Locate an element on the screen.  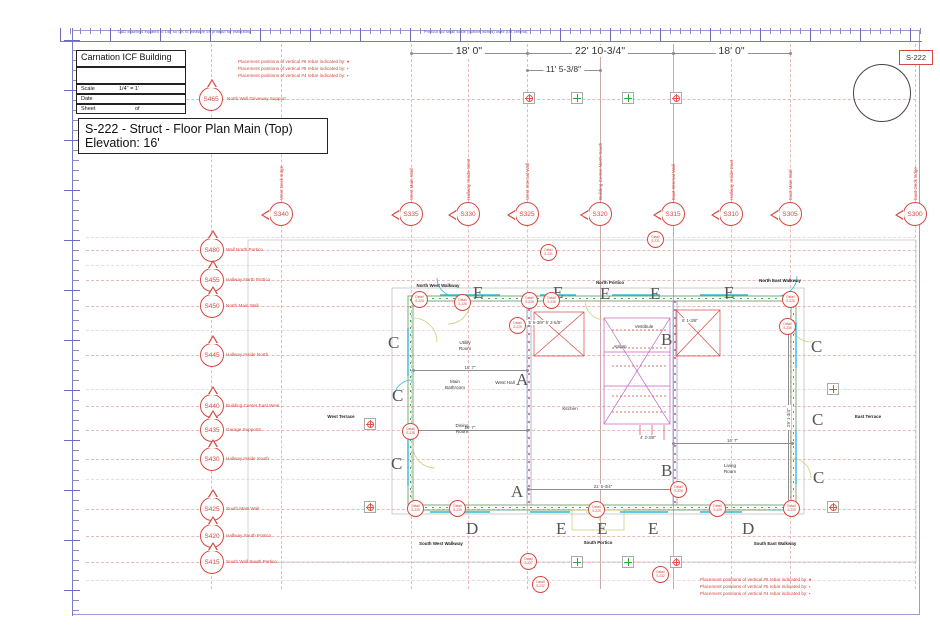
title-block-project: Carnation ICF Building is located at coordinates (131, 58).